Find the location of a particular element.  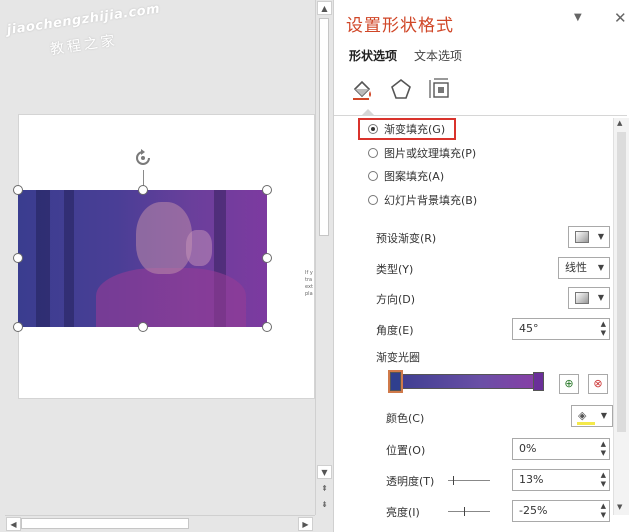

gradient-stop-start is located at coordinates (395, 381).